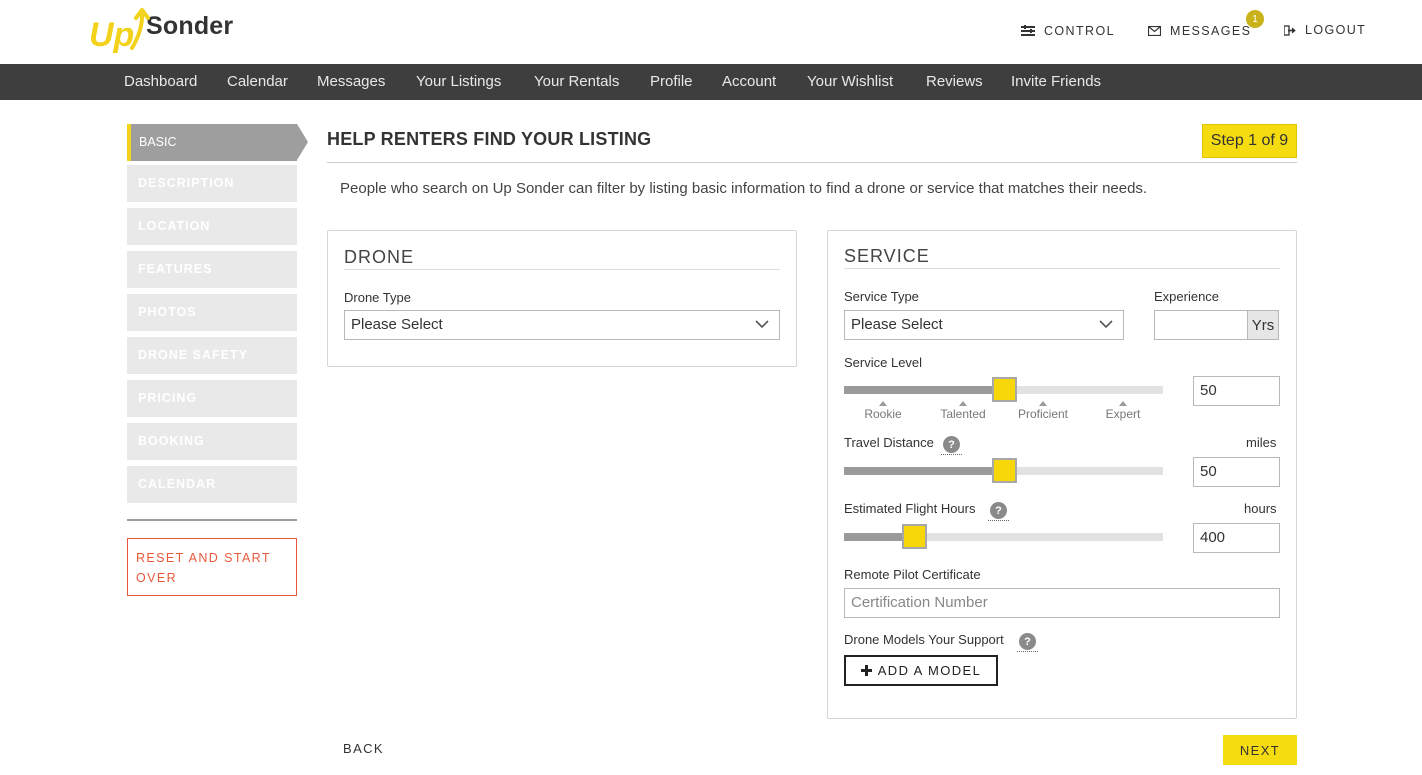 Image resolution: width=1422 pixels, height=775 pixels. Describe the element at coordinates (212, 484) in the screenshot. I see `step-calendar: CALENDAR` at that location.